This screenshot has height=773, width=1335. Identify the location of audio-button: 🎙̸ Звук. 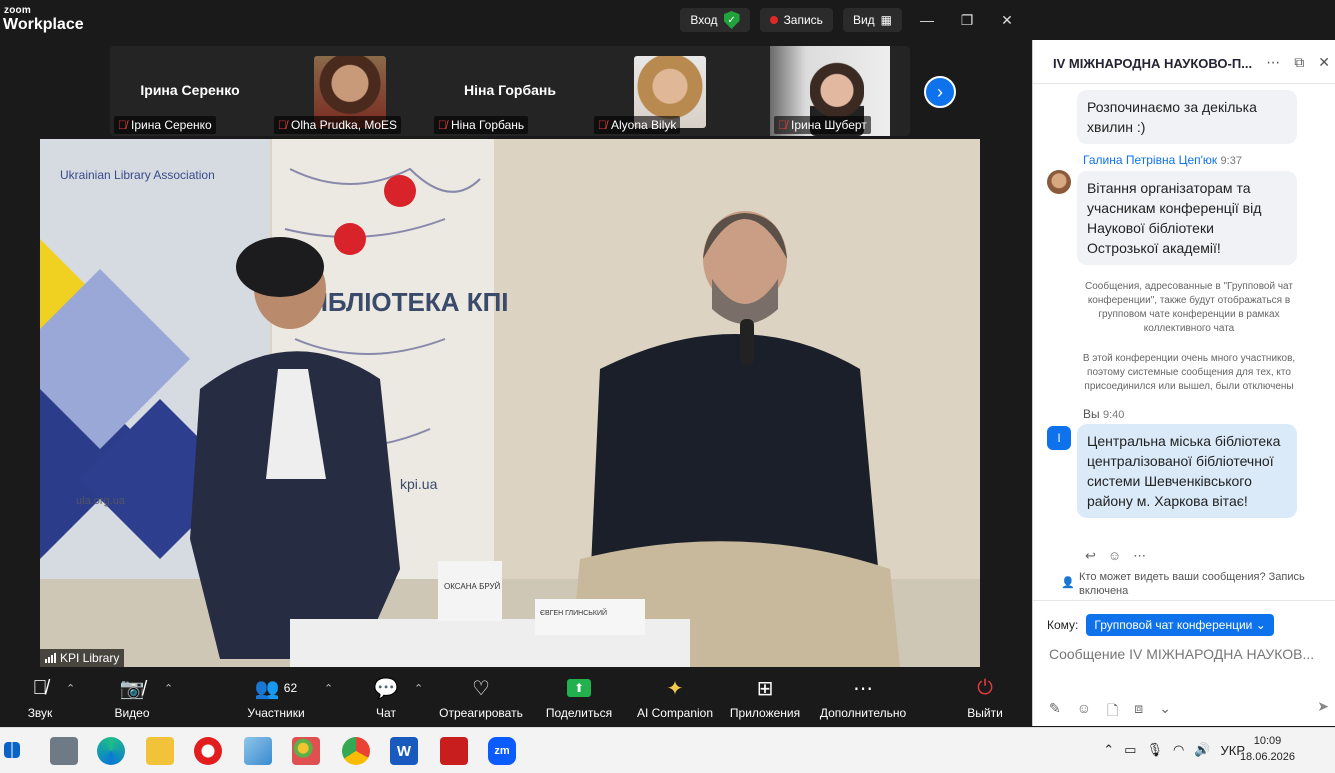
(40, 698).